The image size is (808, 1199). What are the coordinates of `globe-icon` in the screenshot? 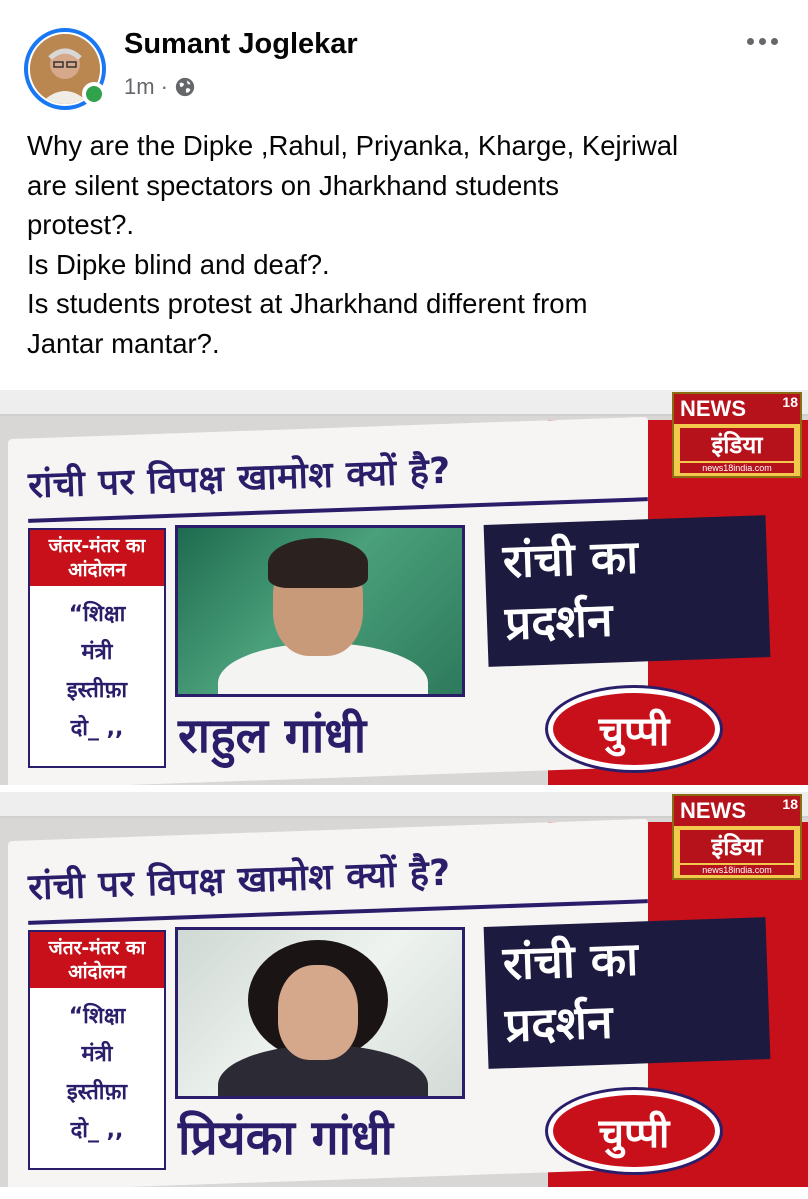 It's located at (185, 87).